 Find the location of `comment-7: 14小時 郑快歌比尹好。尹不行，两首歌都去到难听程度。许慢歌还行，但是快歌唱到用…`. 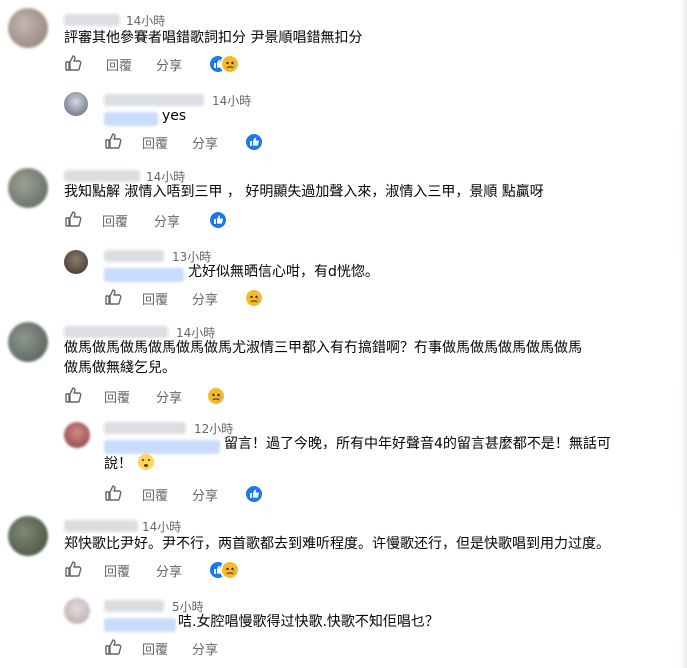

comment-7: 14小時 郑快歌比尹好。尹不行，两首歌都去到难听程度。许慢歌还行，但是快歌唱到用… is located at coordinates (340, 549).